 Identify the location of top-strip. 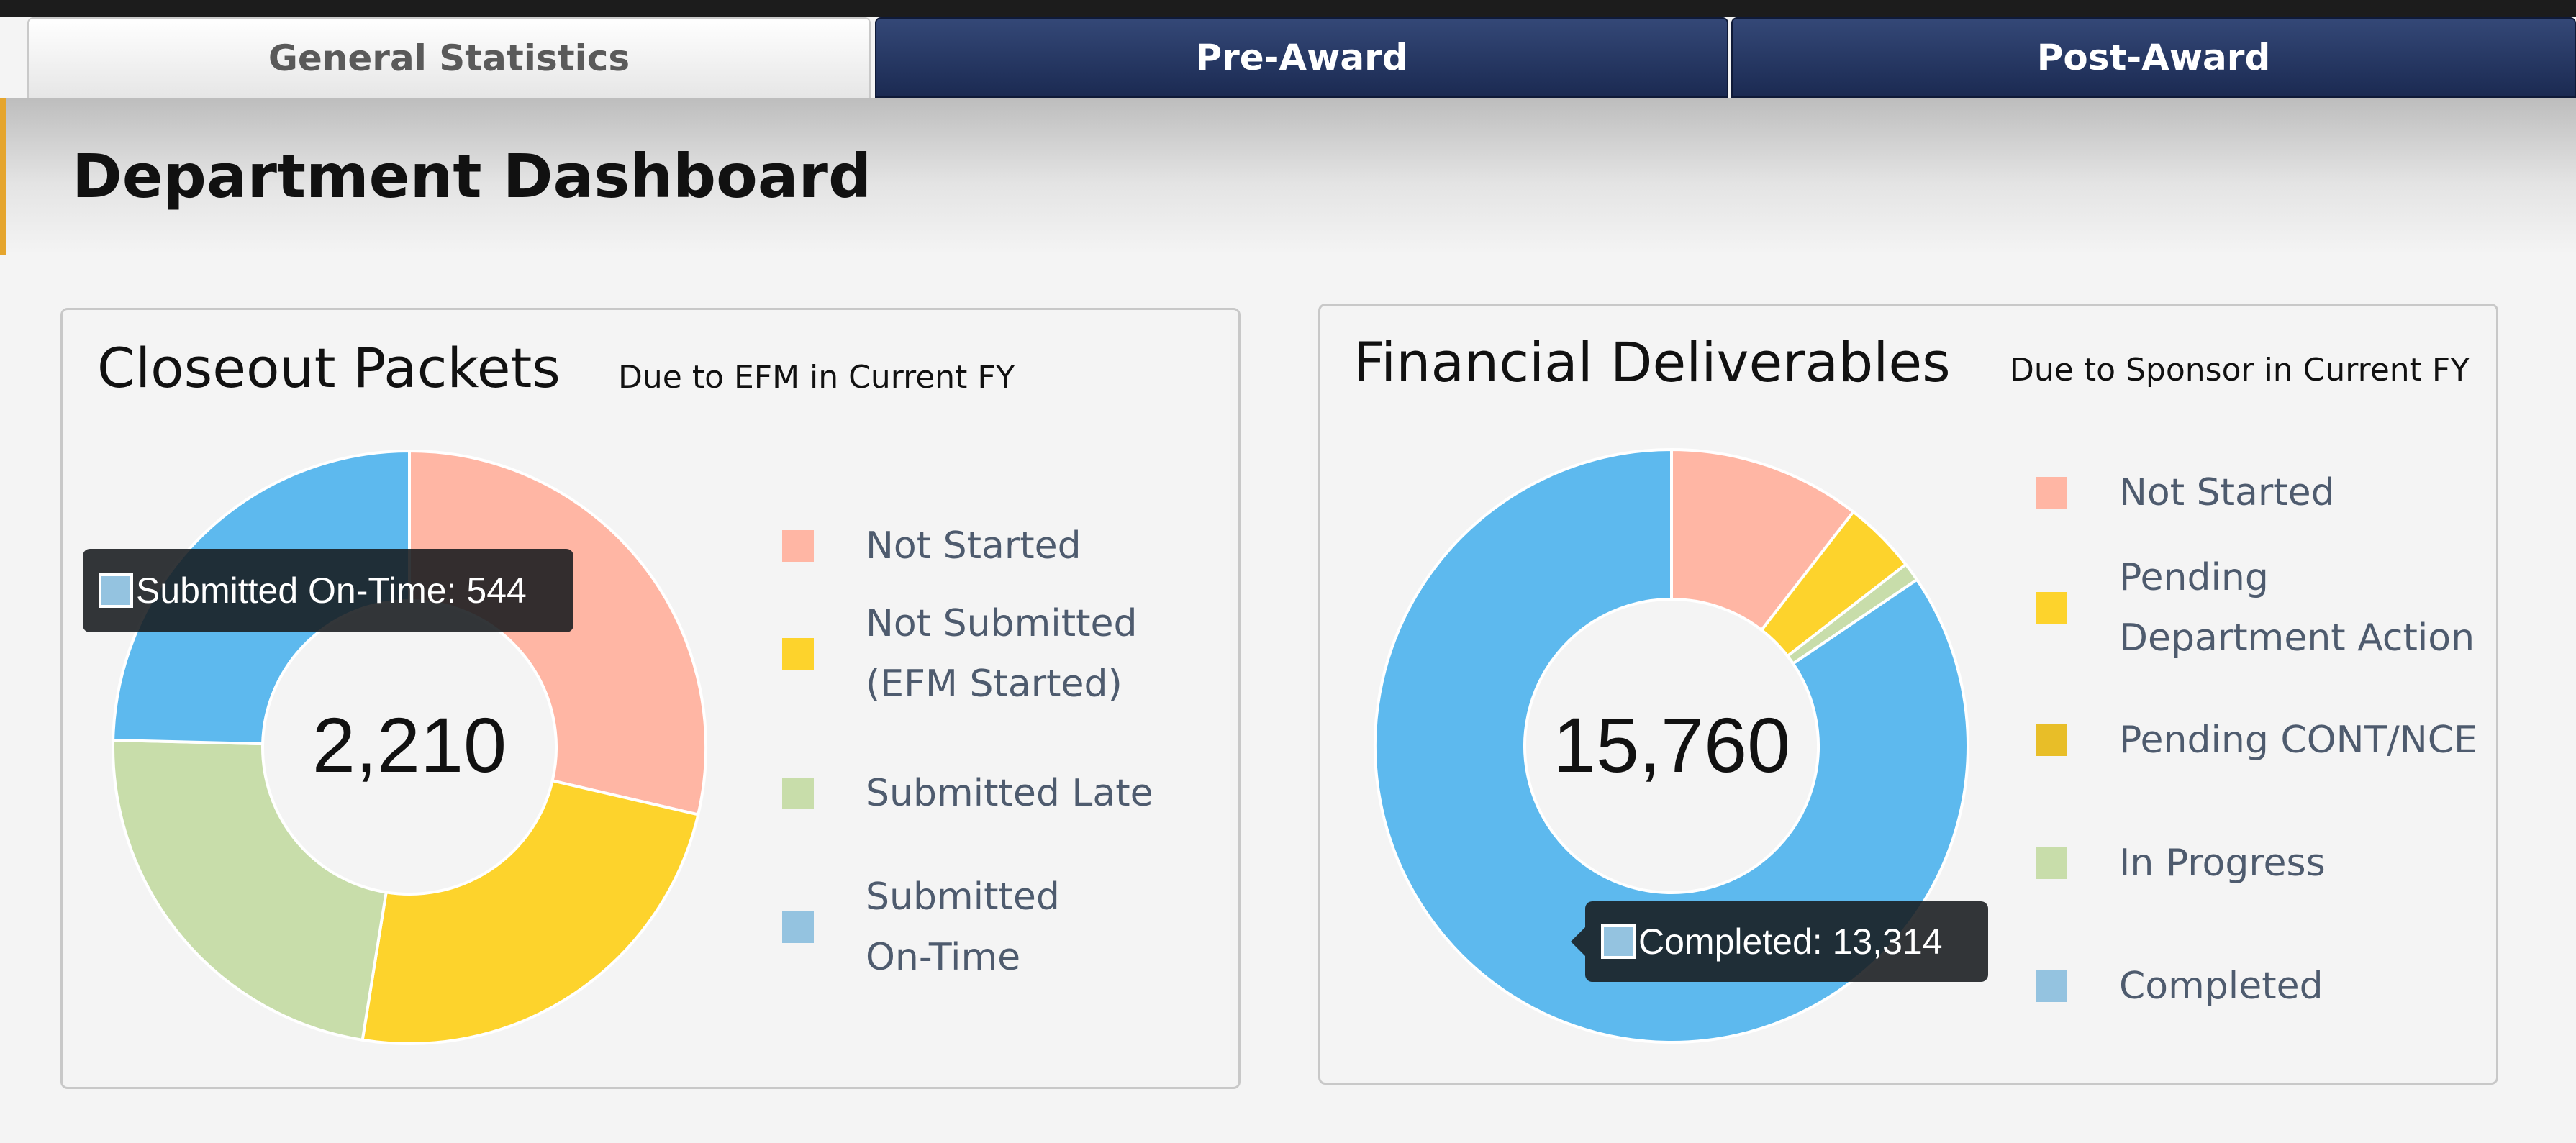
(1288, 8).